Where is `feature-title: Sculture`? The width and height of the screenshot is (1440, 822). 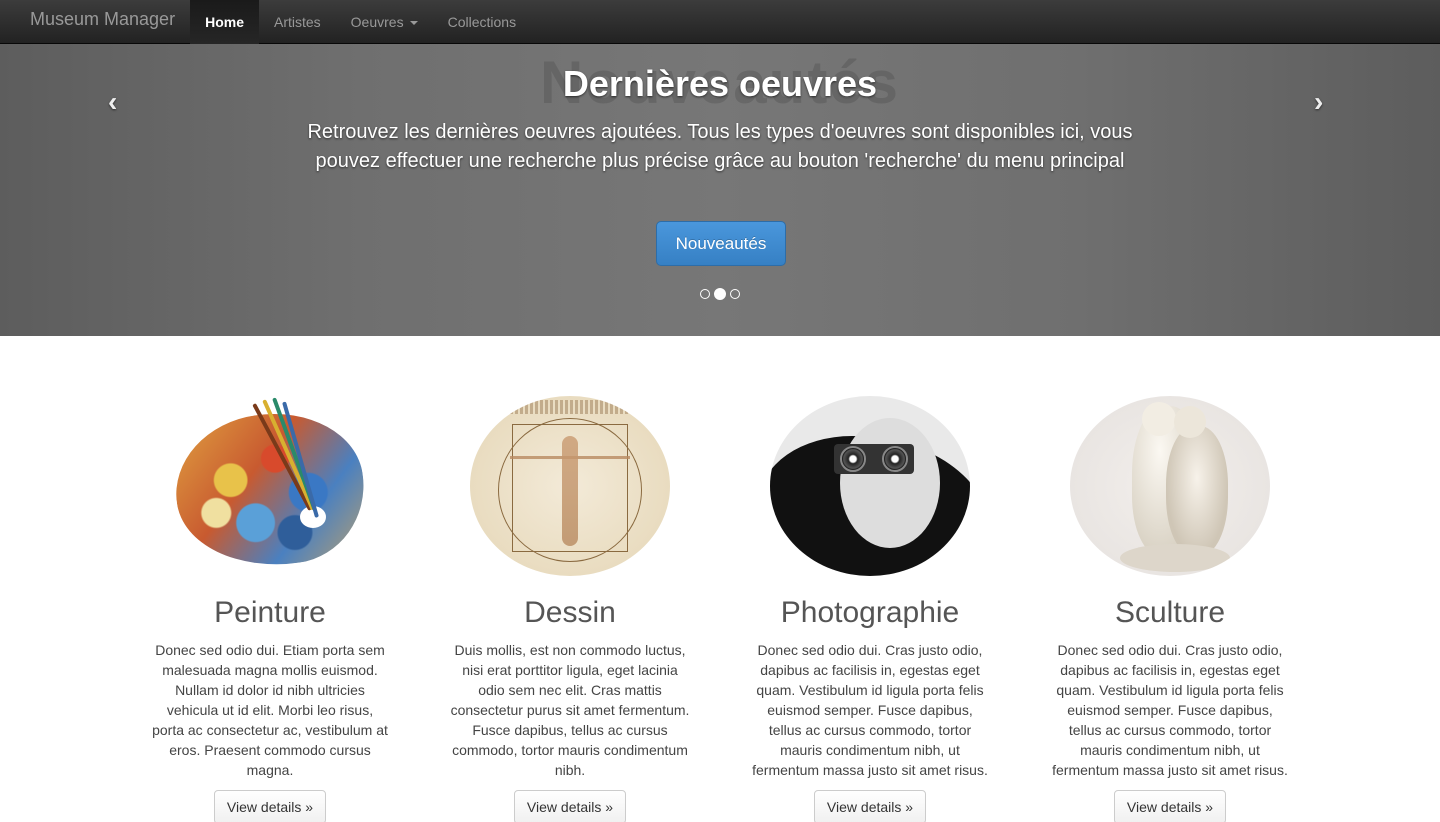
feature-title: Sculture is located at coordinates (1170, 612).